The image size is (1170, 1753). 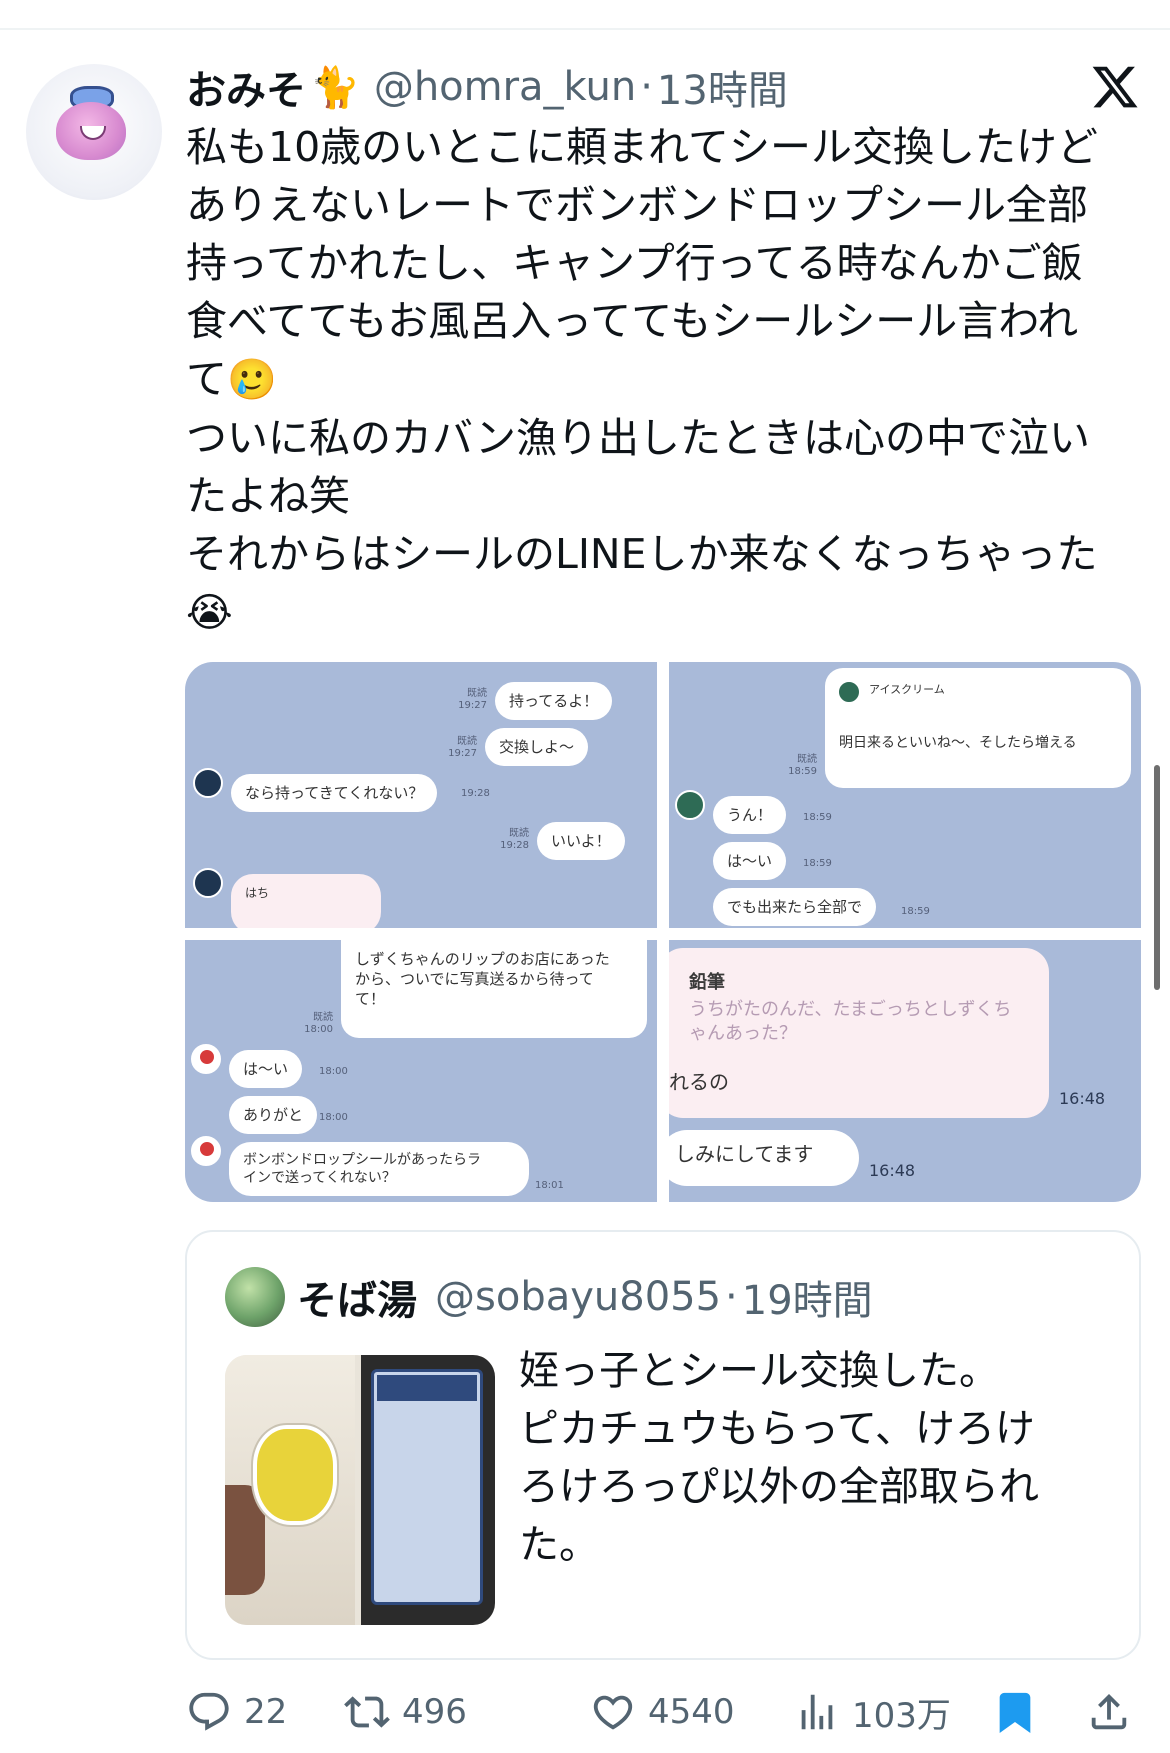 I want to click on chat-bubble: ボンボンドロップシールがあったらラ インで送ってくれない？, so click(x=379, y=1169).